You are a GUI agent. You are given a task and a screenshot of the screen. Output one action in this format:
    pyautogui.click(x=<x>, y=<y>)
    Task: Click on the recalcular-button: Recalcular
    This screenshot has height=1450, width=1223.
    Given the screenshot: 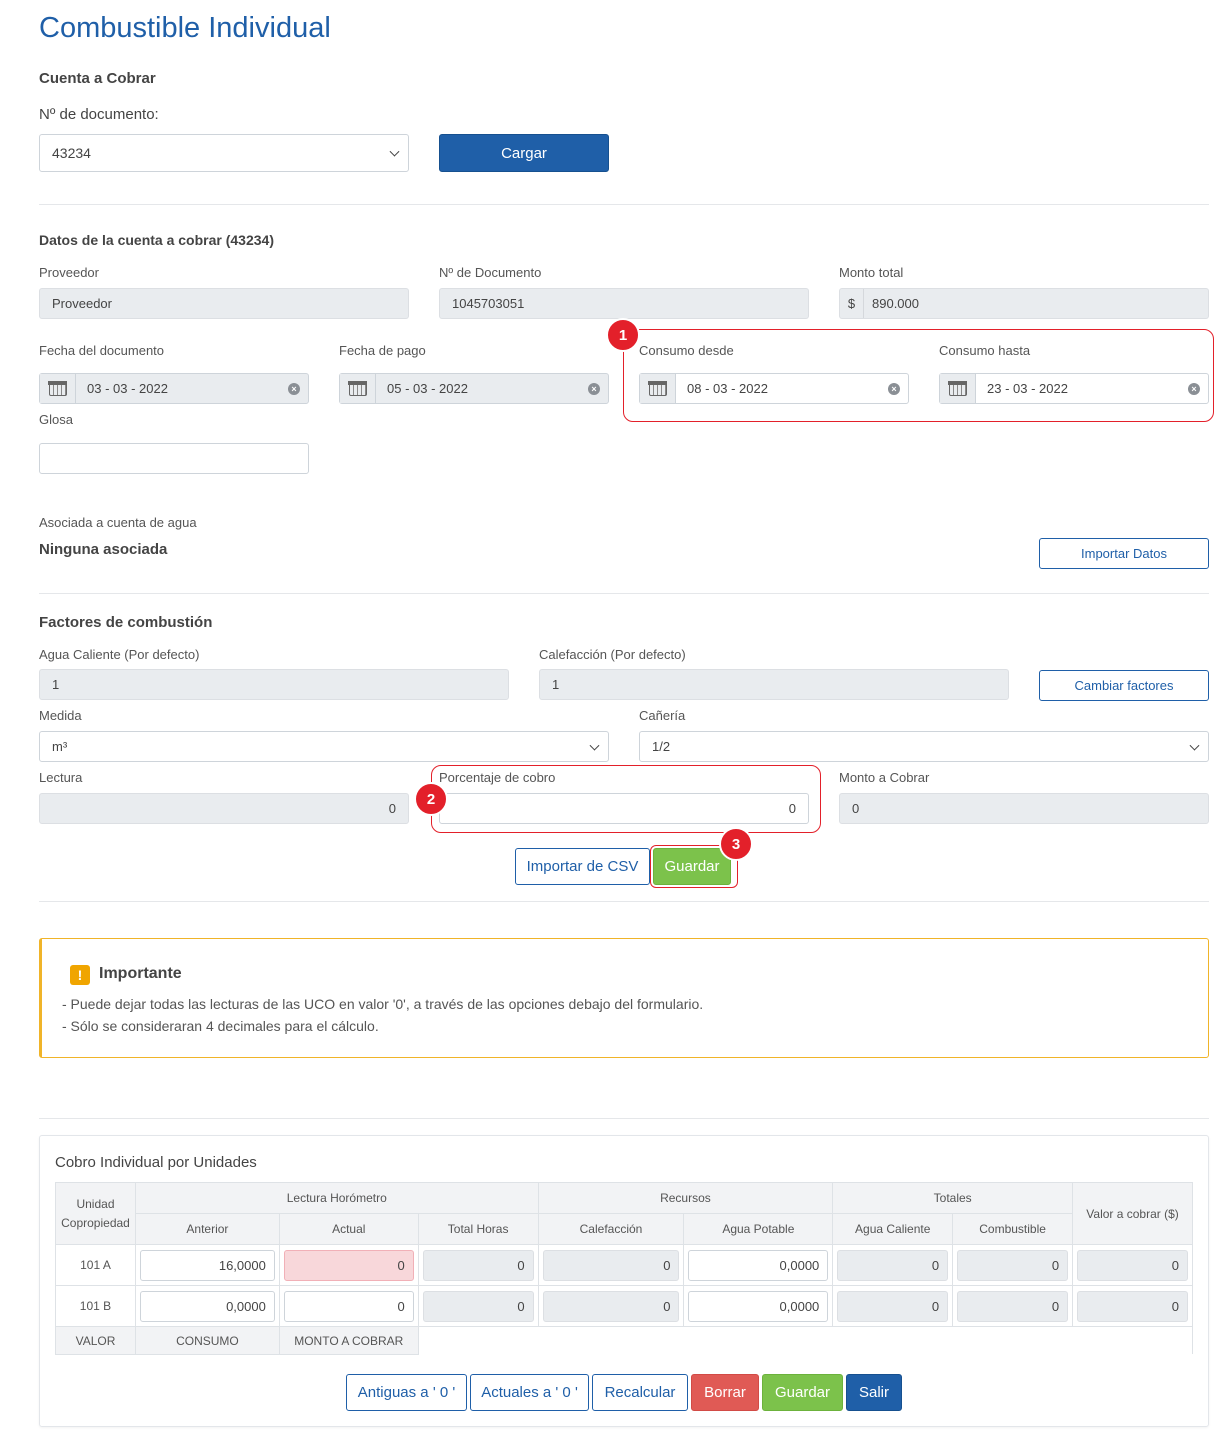 What is the action you would take?
    pyautogui.click(x=640, y=1392)
    